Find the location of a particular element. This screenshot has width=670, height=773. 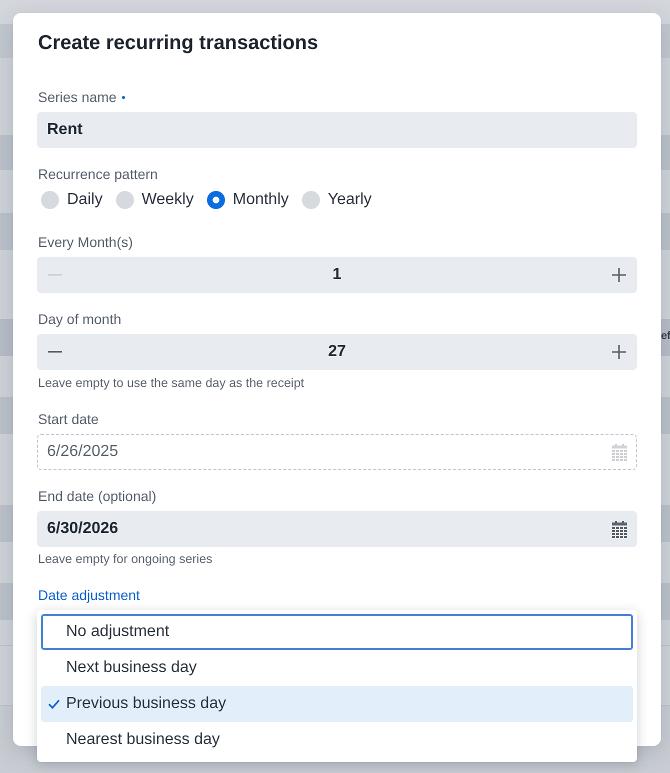

field-value: 1 is located at coordinates (337, 275).